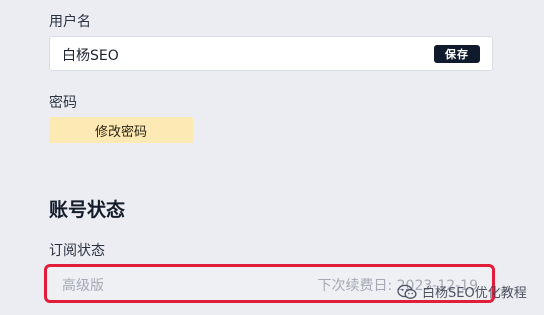 The height and width of the screenshot is (315, 544). What do you see at coordinates (70, 22) in the screenshot?
I see `username-label: 用户名` at bounding box center [70, 22].